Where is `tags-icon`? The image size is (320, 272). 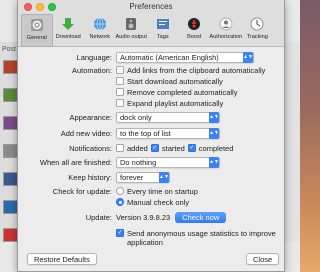
tags-icon is located at coordinates (162, 24).